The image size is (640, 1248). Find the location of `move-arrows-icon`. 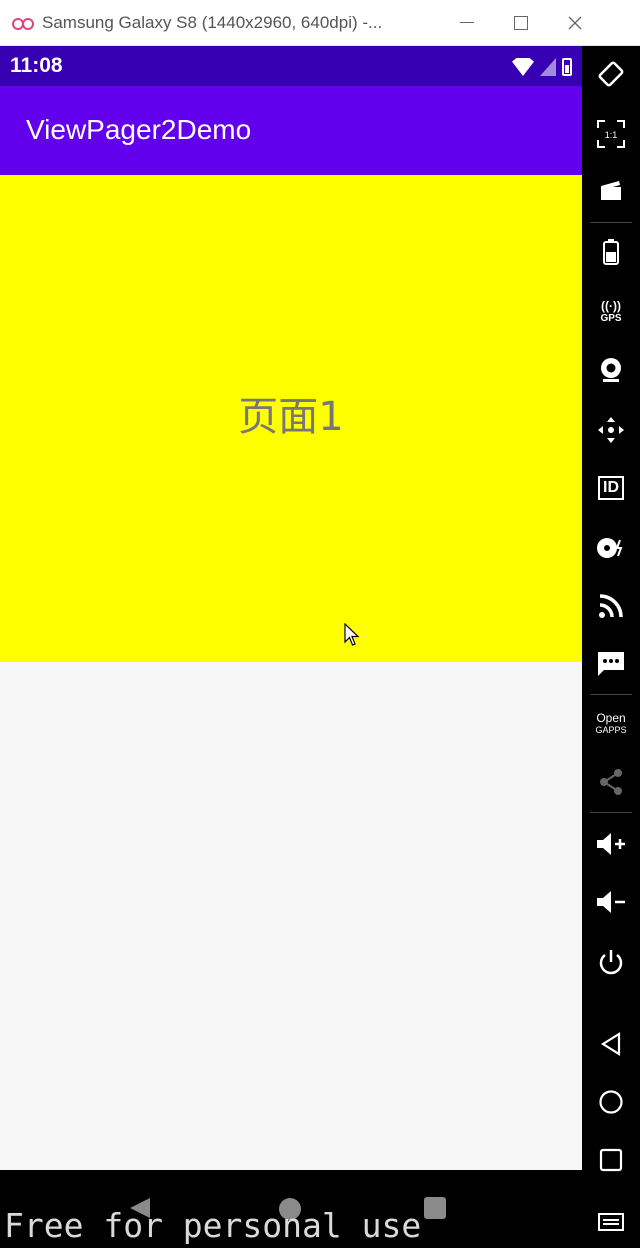

move-arrows-icon is located at coordinates (611, 430).